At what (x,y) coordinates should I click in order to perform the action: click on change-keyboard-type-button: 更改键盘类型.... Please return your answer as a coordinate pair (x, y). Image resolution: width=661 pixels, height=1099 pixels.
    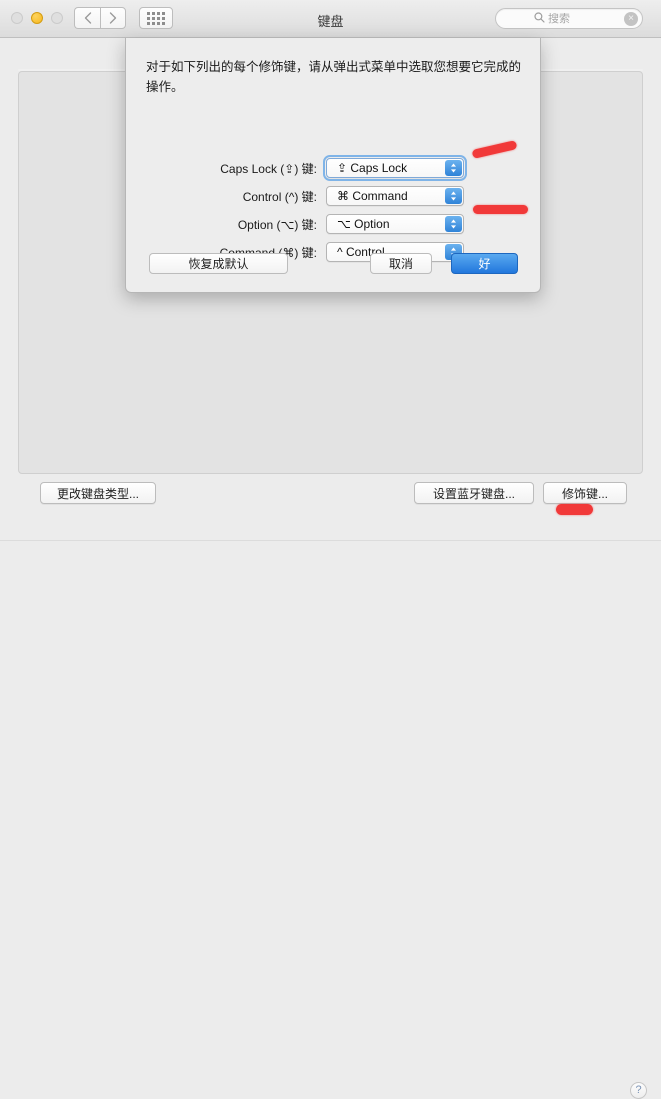
    Looking at the image, I should click on (98, 493).